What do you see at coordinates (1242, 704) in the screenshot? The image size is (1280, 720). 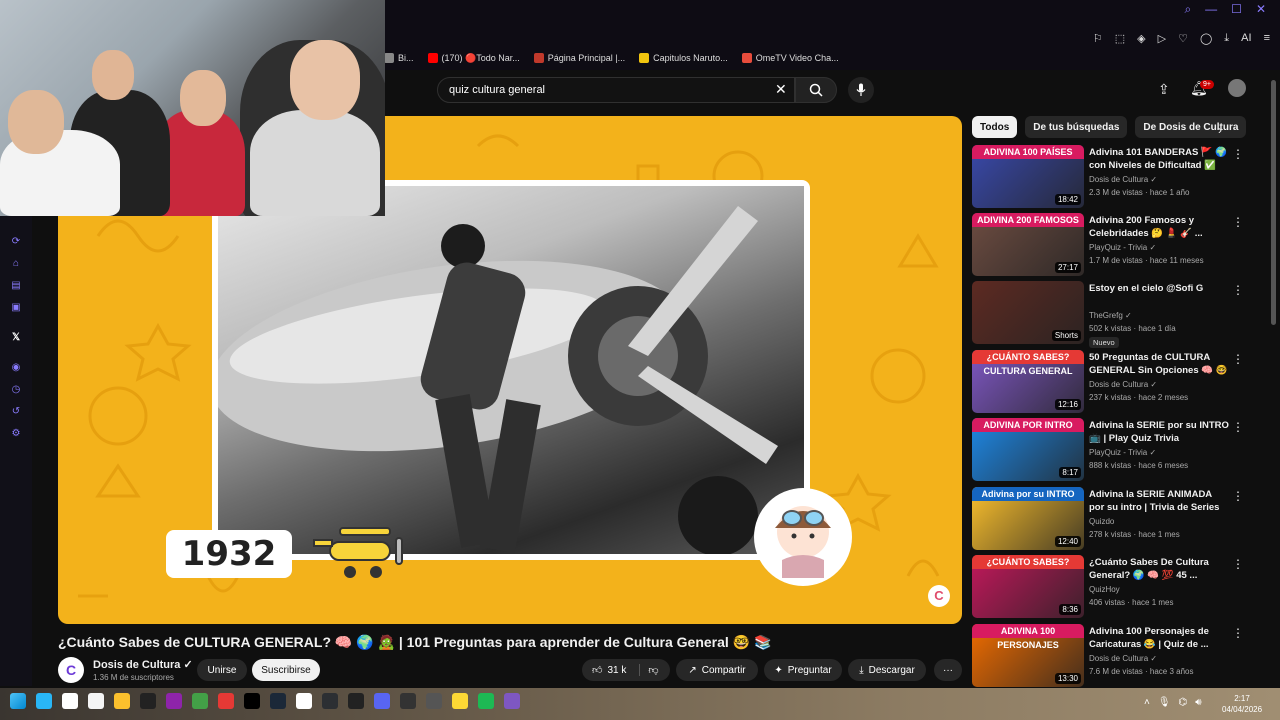 I see `taskbar-clock: 2:17 04/04/2026` at bounding box center [1242, 704].